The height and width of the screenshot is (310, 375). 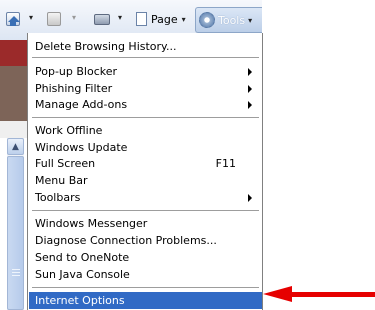 I want to click on page-menu-button: Page ▾, so click(x=161, y=19).